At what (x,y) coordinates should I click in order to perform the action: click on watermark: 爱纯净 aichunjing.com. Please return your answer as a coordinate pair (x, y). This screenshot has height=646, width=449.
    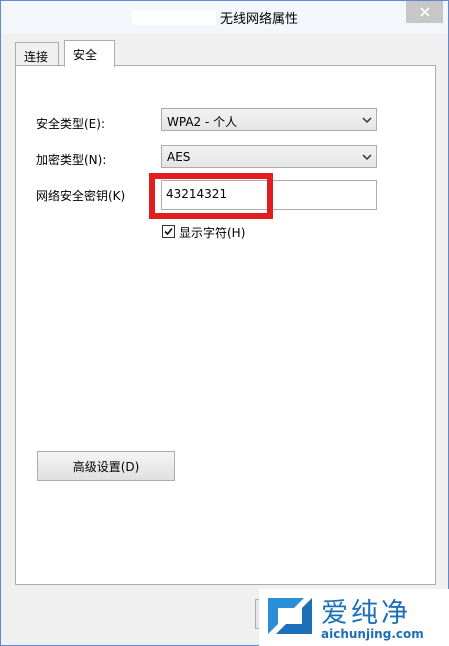
    Looking at the image, I should click on (354, 617).